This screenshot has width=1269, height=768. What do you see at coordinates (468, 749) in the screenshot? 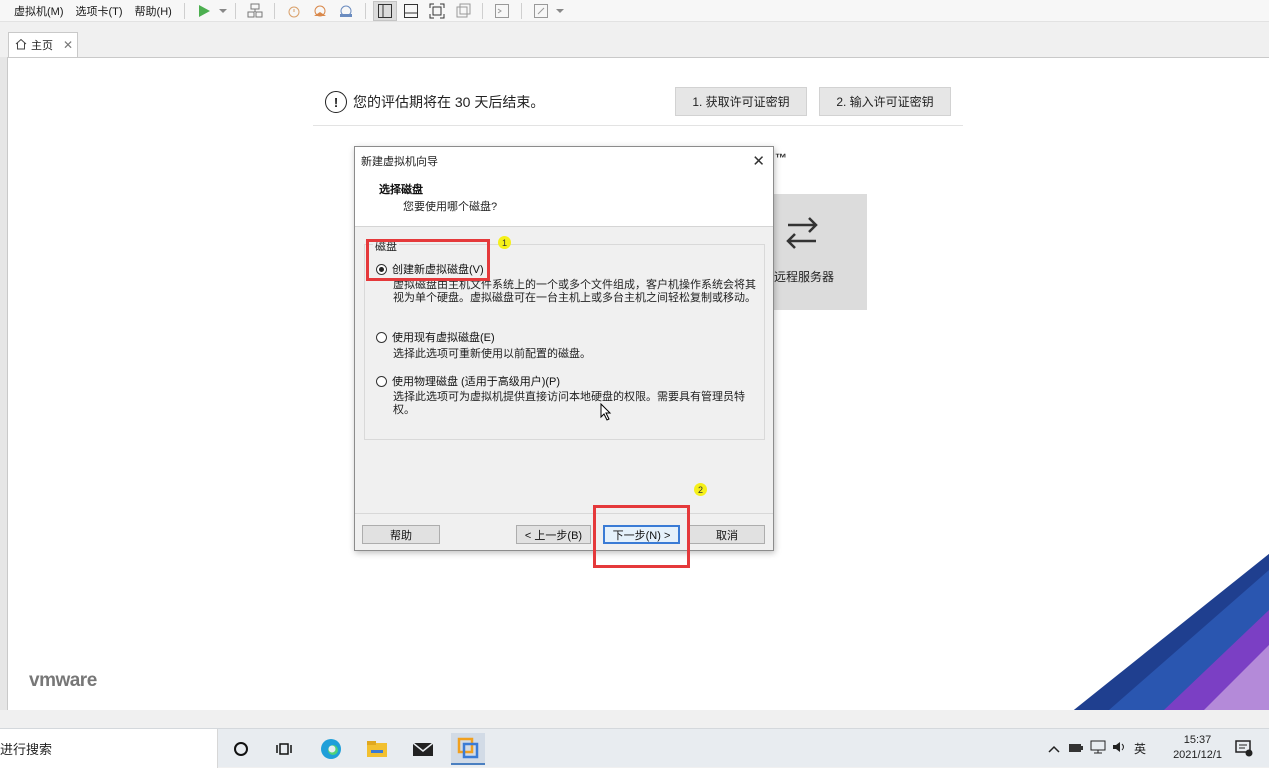
I see `vmware-icon` at bounding box center [468, 749].